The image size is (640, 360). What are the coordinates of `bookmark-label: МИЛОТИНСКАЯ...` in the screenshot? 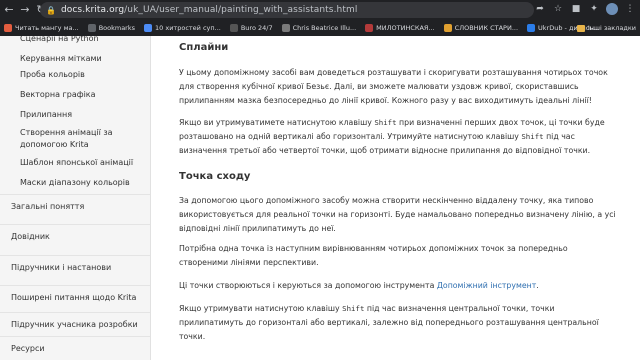 It's located at (405, 28).